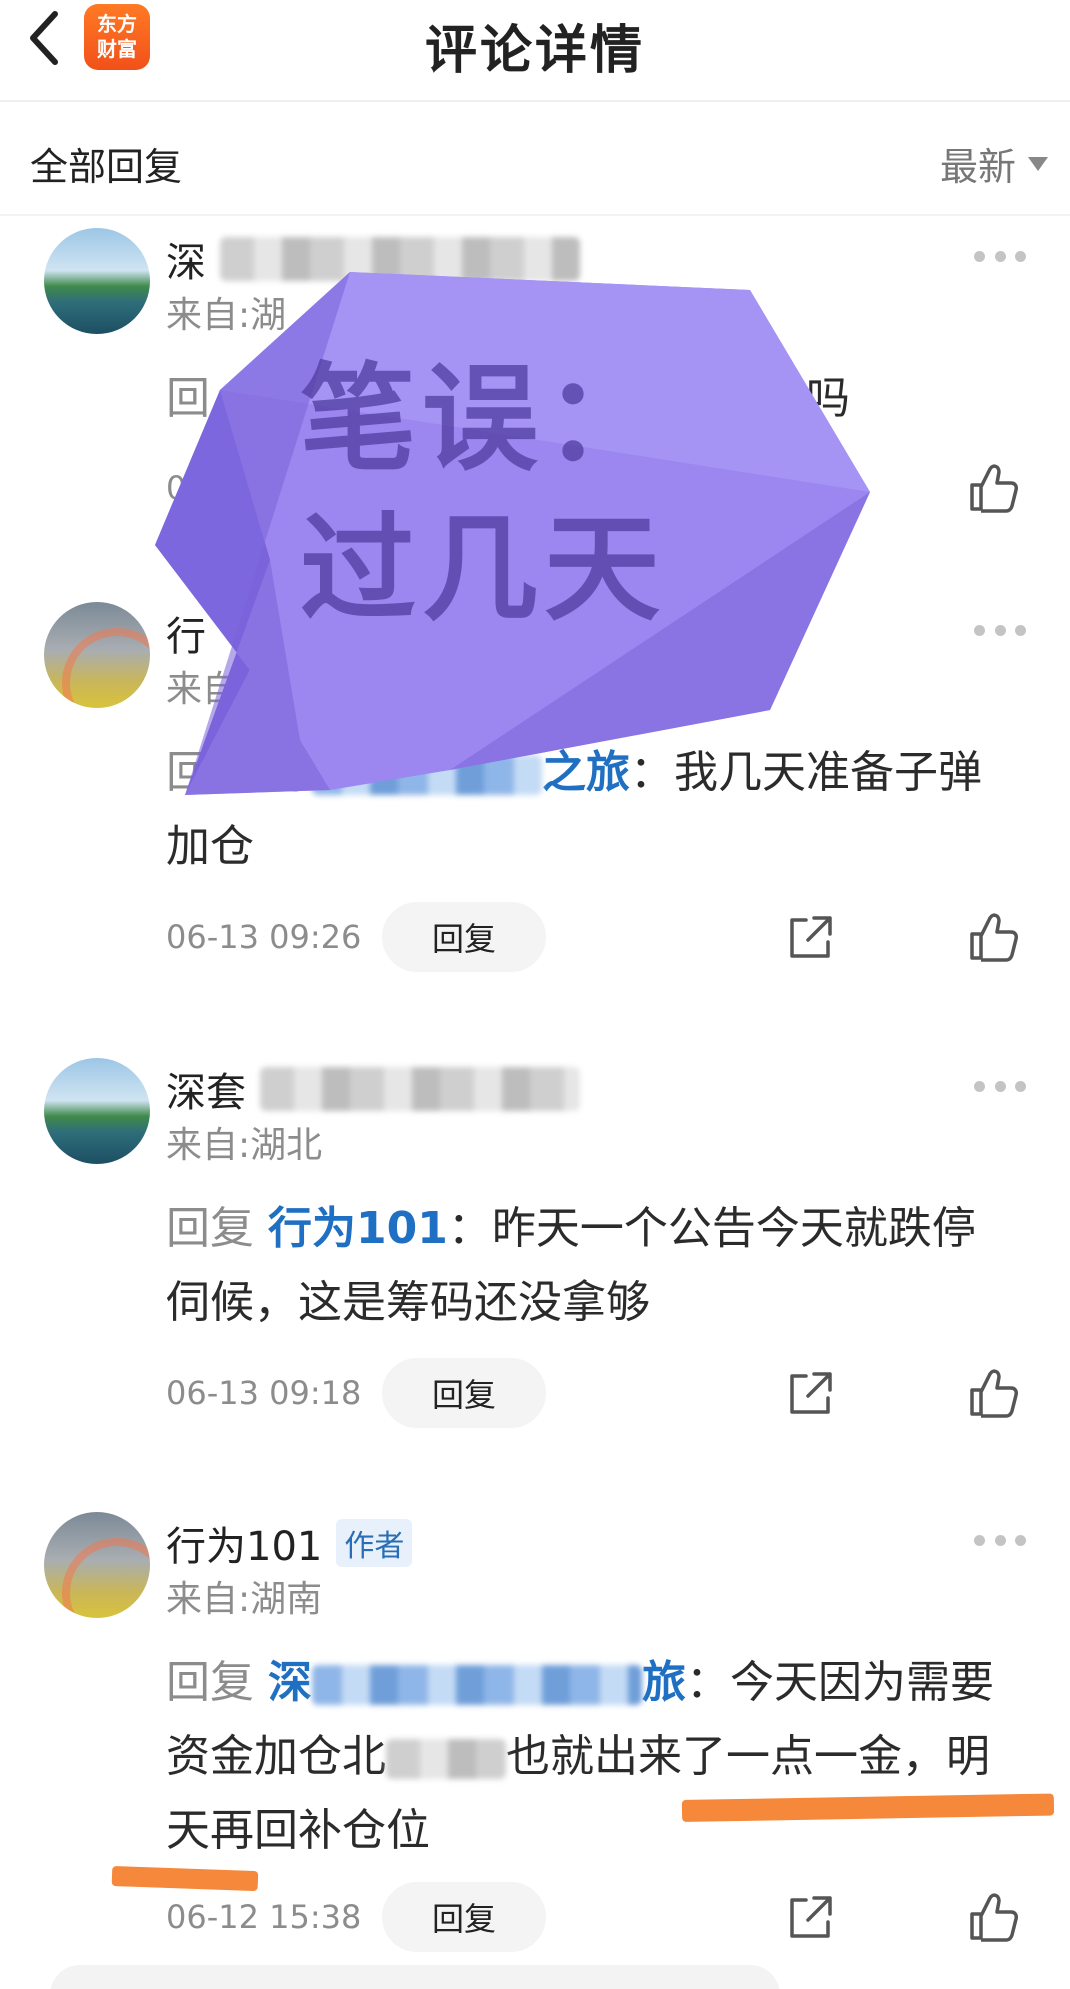 The width and height of the screenshot is (1070, 1989). I want to click on comment-author: 行, so click(186, 633).